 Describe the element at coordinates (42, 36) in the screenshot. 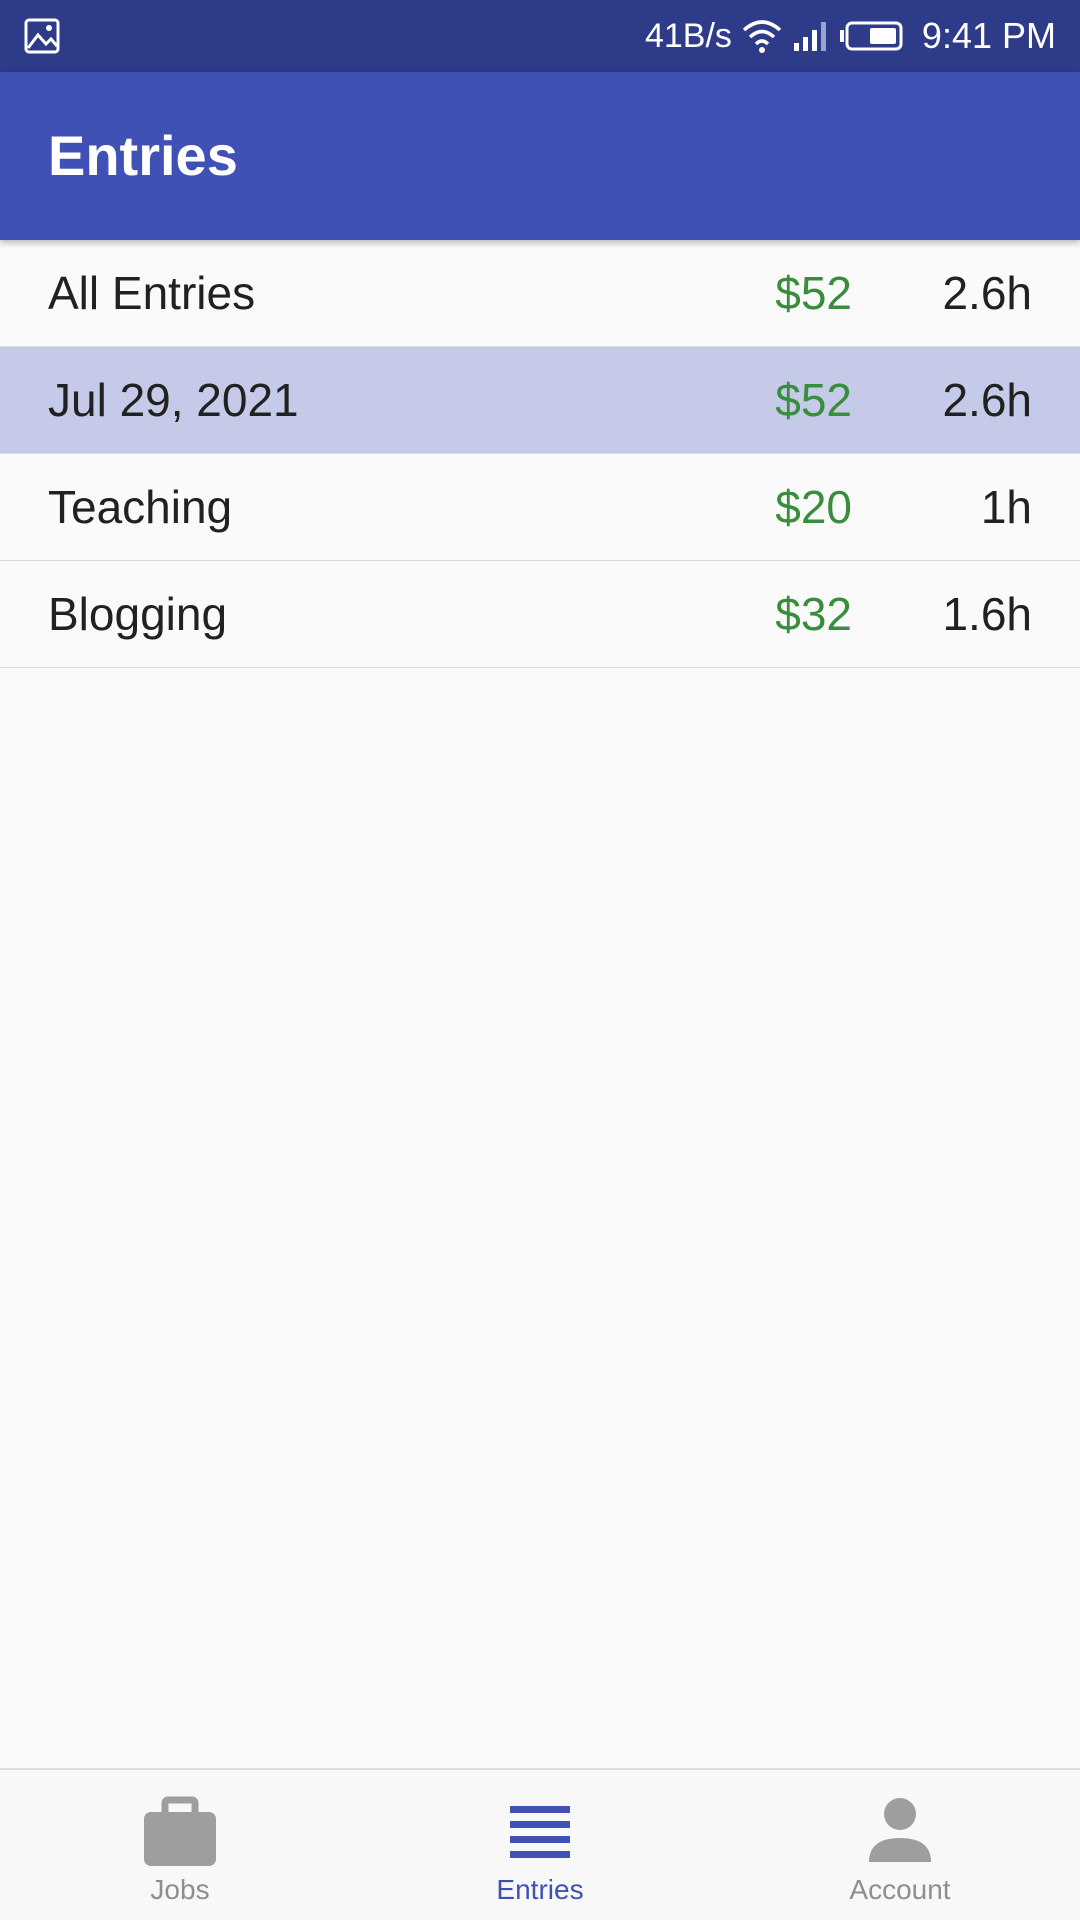

I see `image-icon` at that location.